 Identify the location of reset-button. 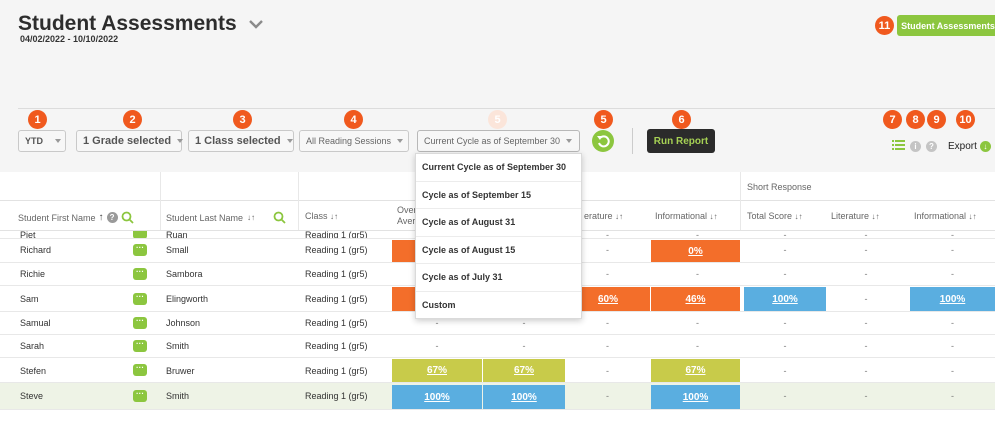
(603, 141).